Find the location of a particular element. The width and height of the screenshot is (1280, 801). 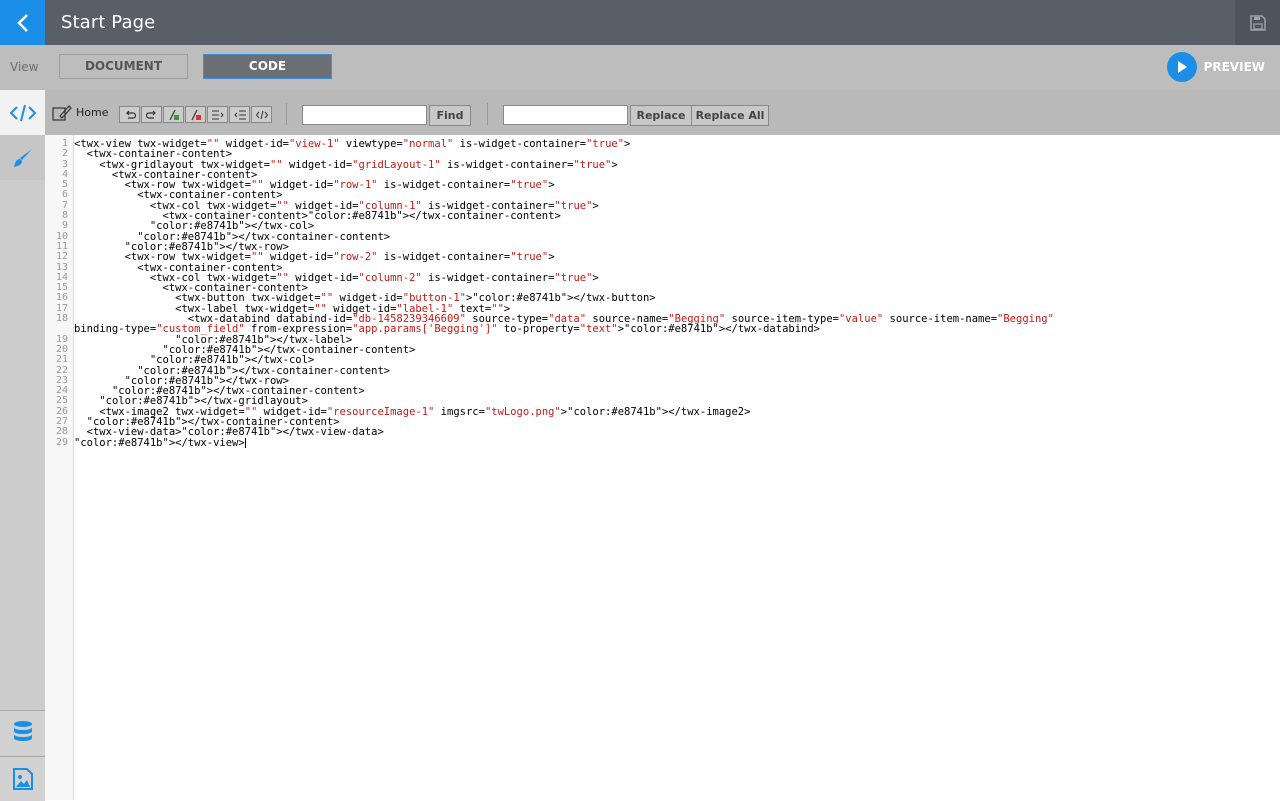

code-icon is located at coordinates (22, 112).